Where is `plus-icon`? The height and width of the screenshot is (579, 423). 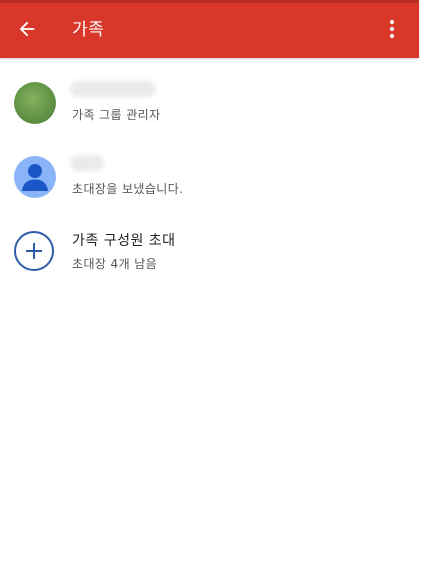
plus-icon is located at coordinates (34, 251).